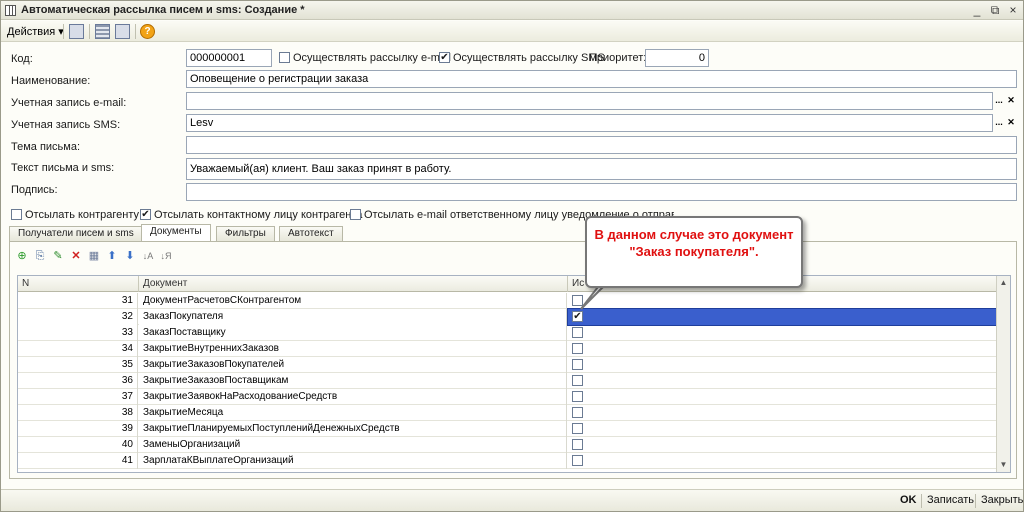  Describe the element at coordinates (995, 10) in the screenshot. I see `restore-button: ⧉` at that location.